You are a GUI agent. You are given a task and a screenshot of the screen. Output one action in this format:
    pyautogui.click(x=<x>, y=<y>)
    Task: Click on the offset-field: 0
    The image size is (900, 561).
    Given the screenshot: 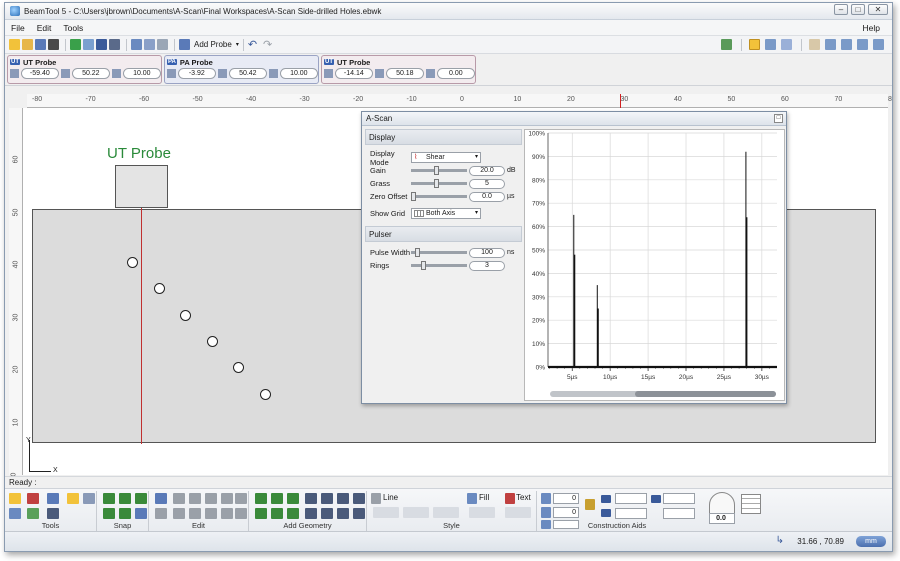 What is the action you would take?
    pyautogui.click(x=566, y=498)
    